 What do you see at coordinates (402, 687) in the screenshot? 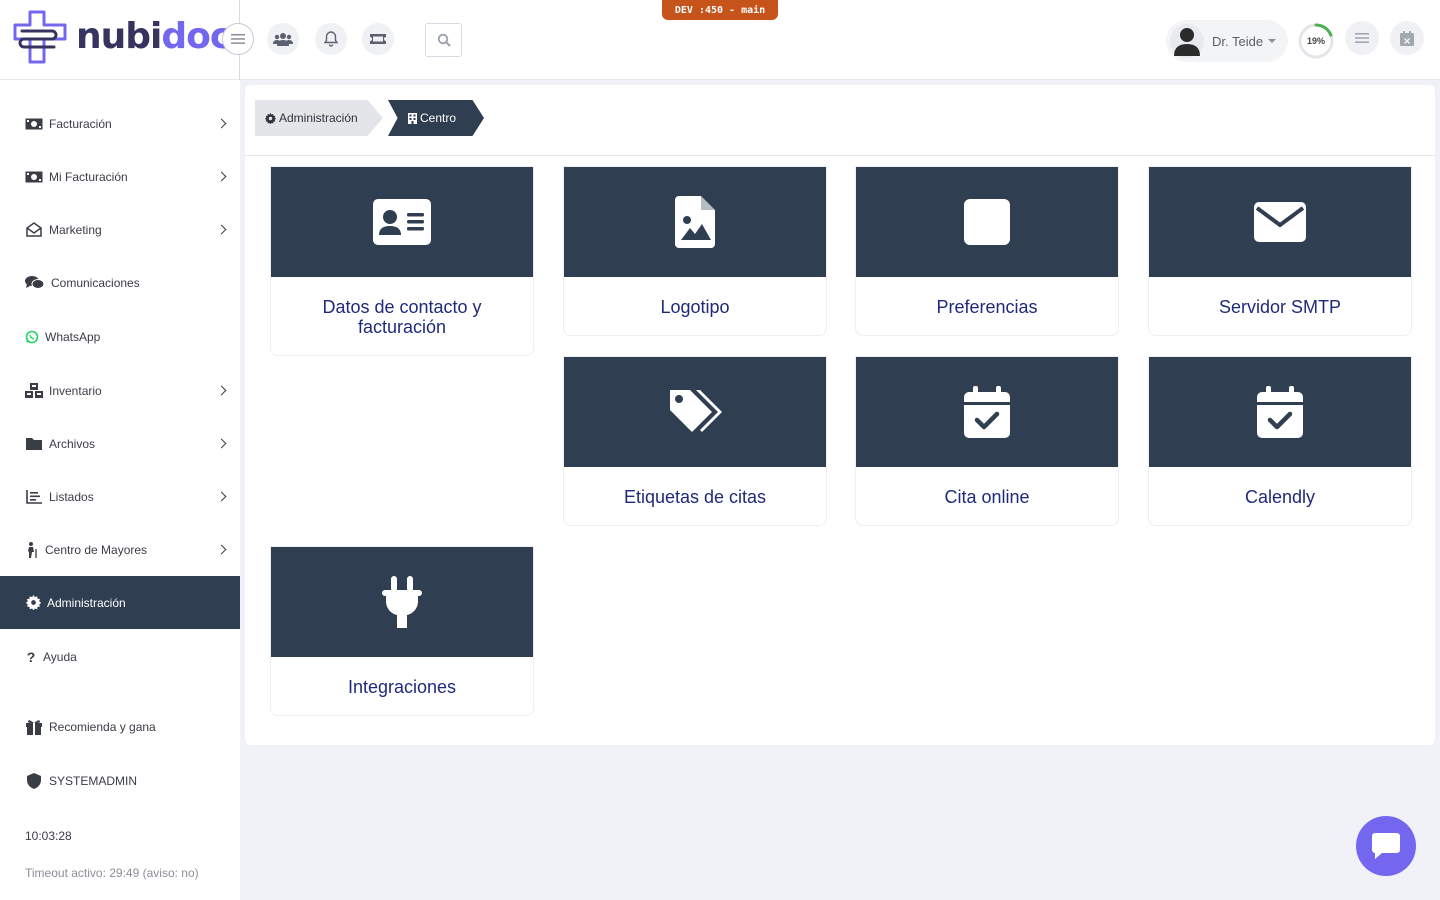
I see `card-label: Integraciones` at bounding box center [402, 687].